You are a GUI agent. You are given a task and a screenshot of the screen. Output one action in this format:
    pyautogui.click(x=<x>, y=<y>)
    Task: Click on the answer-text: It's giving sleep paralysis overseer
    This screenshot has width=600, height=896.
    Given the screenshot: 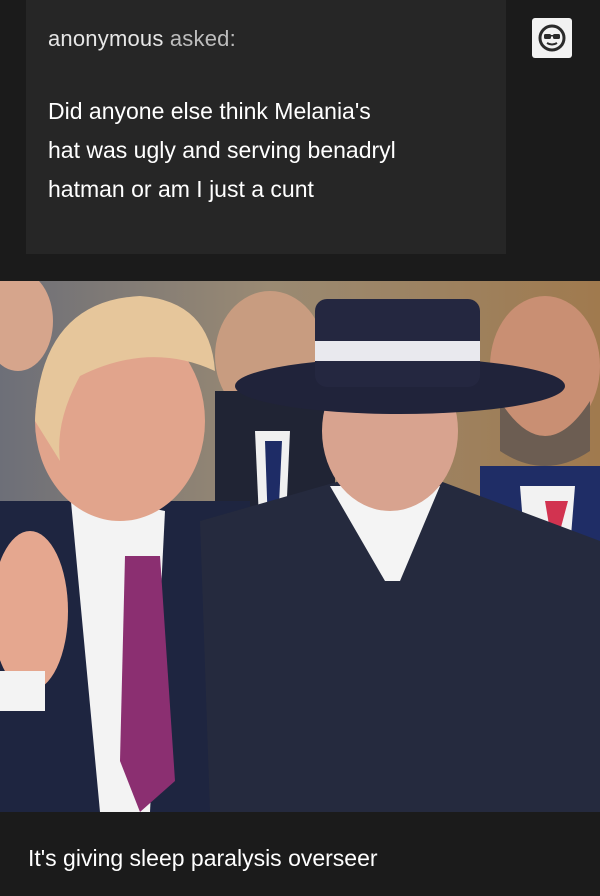 What is the action you would take?
    pyautogui.click(x=203, y=858)
    